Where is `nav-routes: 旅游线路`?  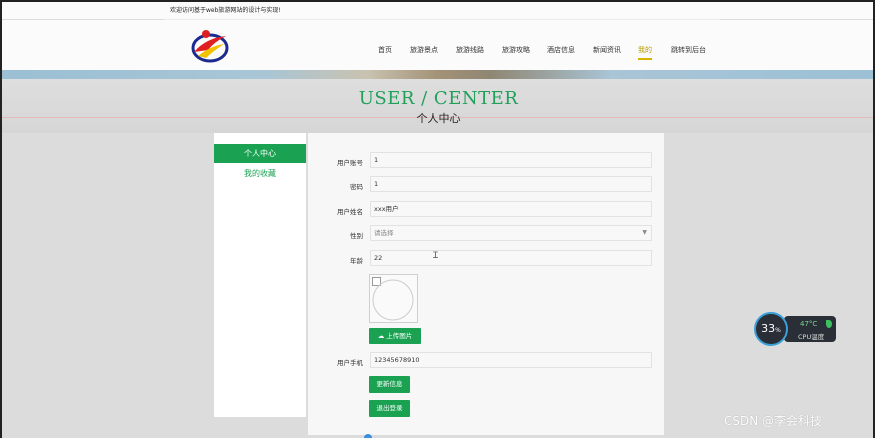 nav-routes: 旅游线路 is located at coordinates (470, 51).